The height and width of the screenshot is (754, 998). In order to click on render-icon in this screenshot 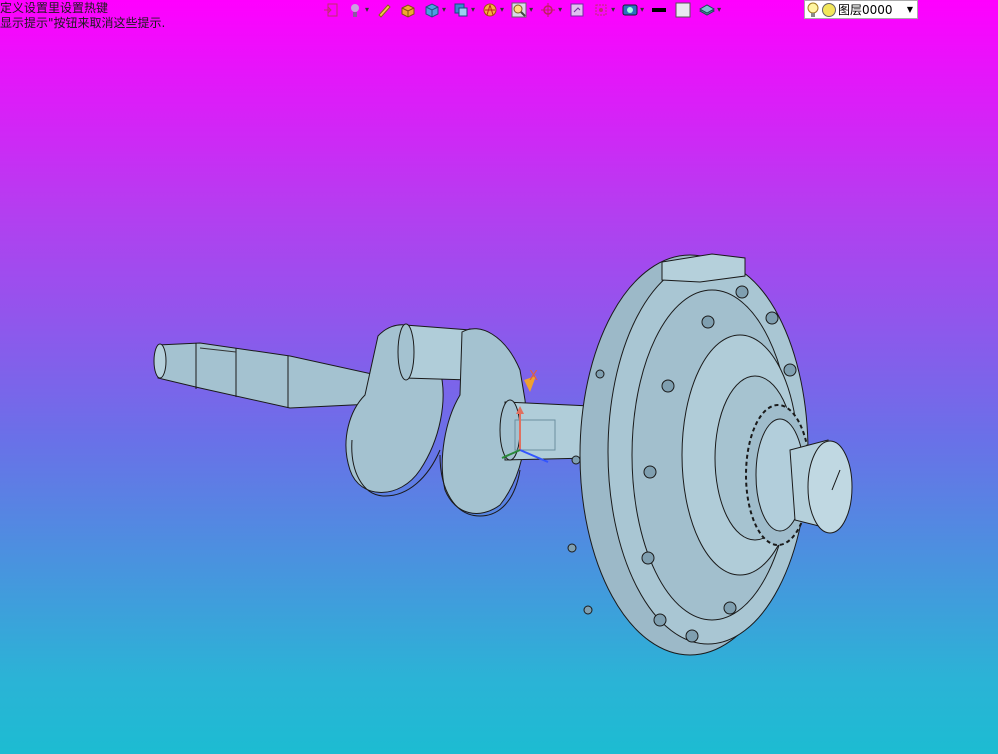, I will do `click(490, 10)`.